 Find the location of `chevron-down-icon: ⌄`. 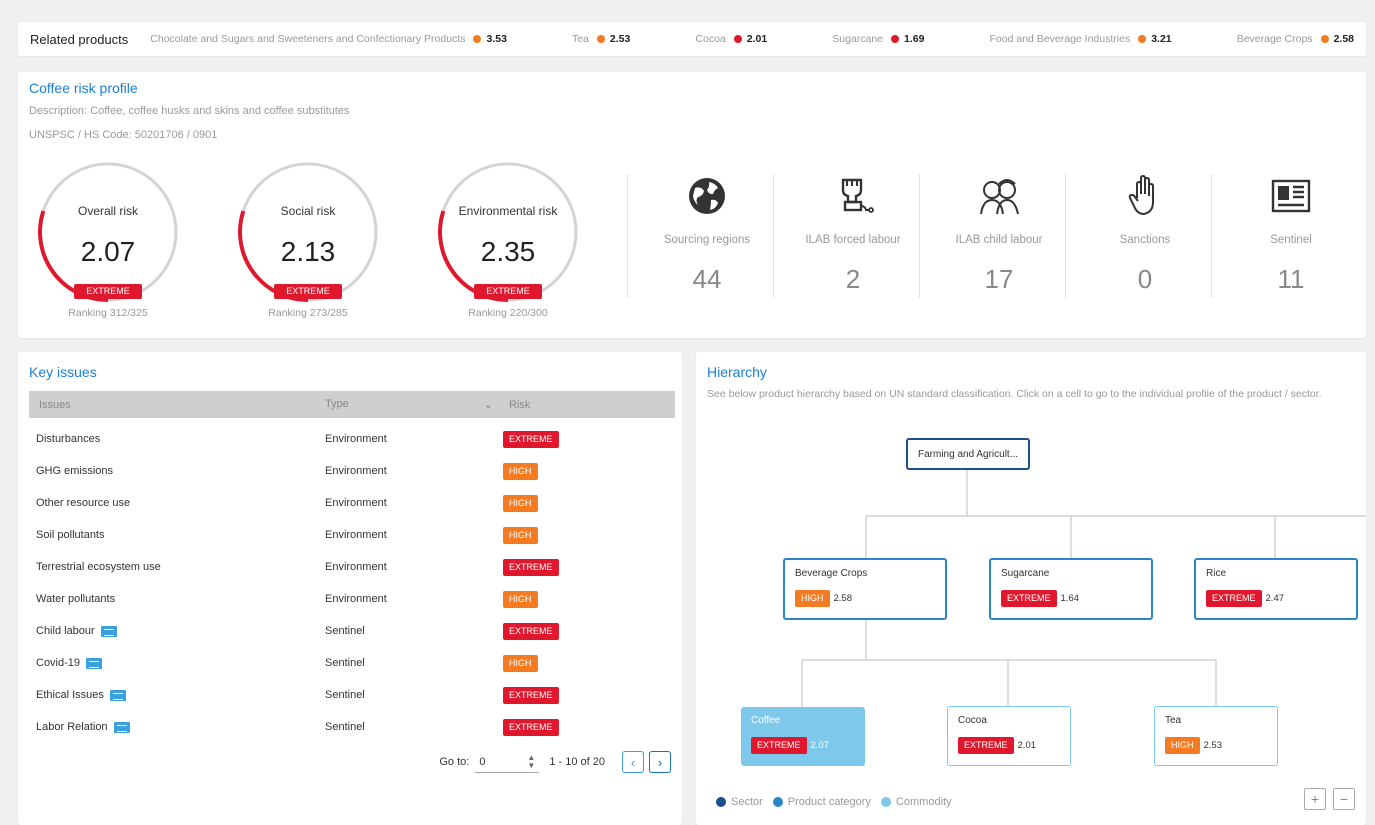

chevron-down-icon: ⌄ is located at coordinates (488, 404).